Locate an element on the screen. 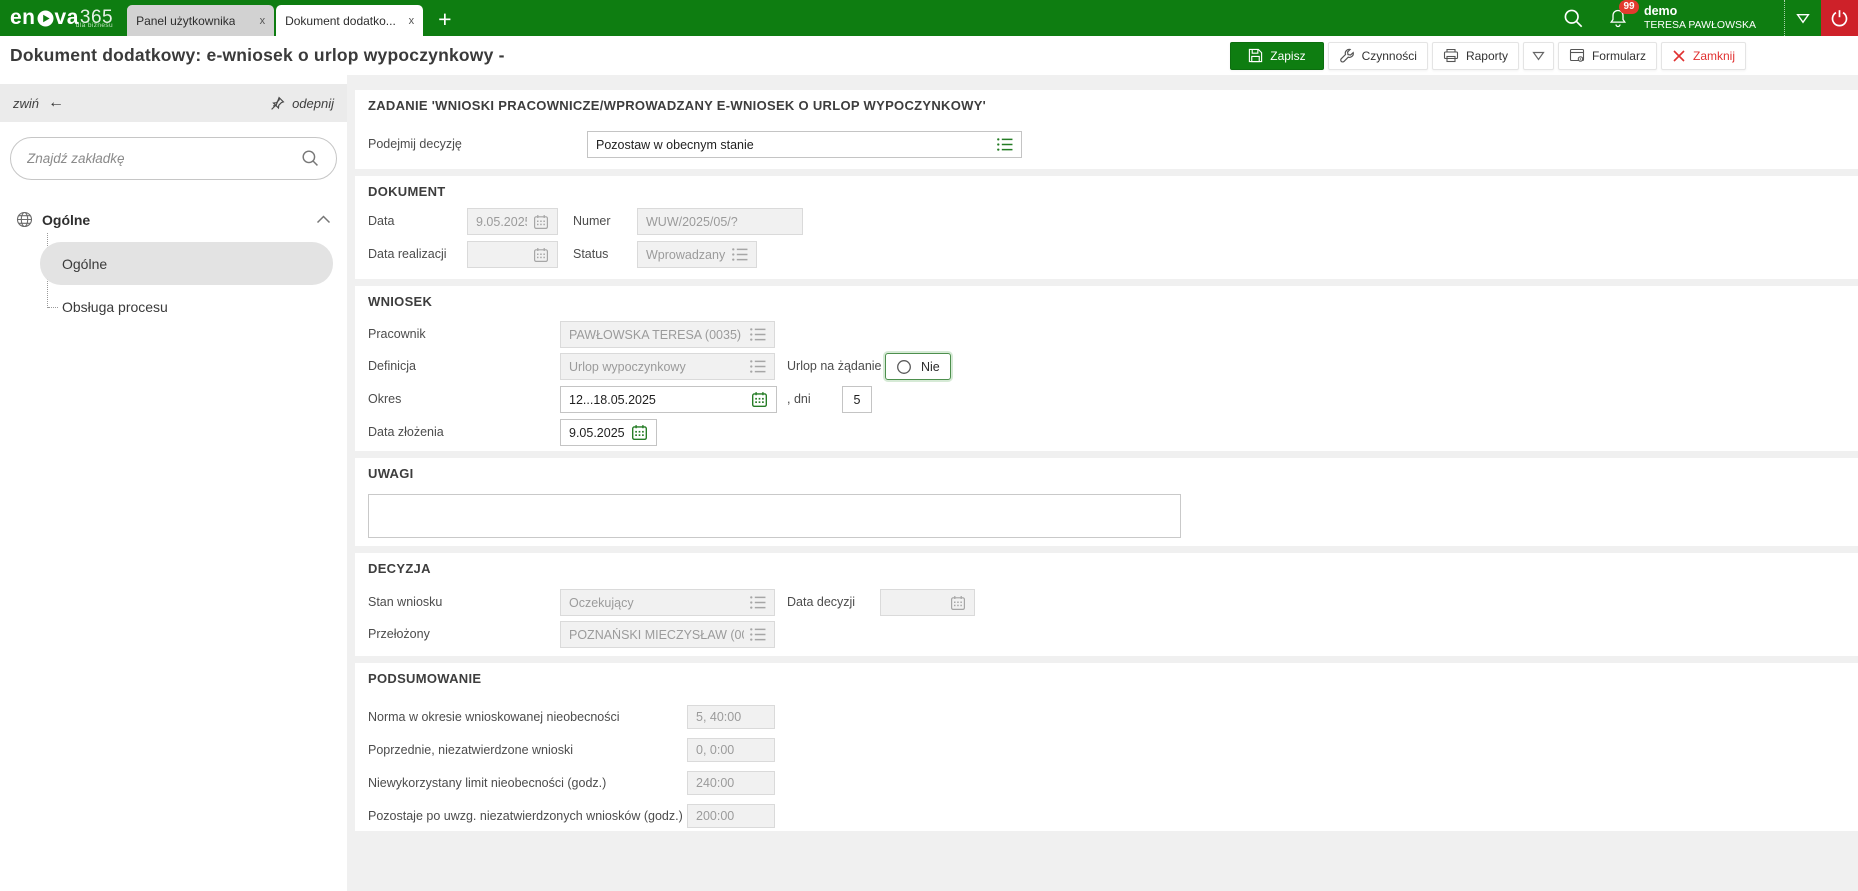 The image size is (1858, 891). uwagi-textarea is located at coordinates (774, 516).